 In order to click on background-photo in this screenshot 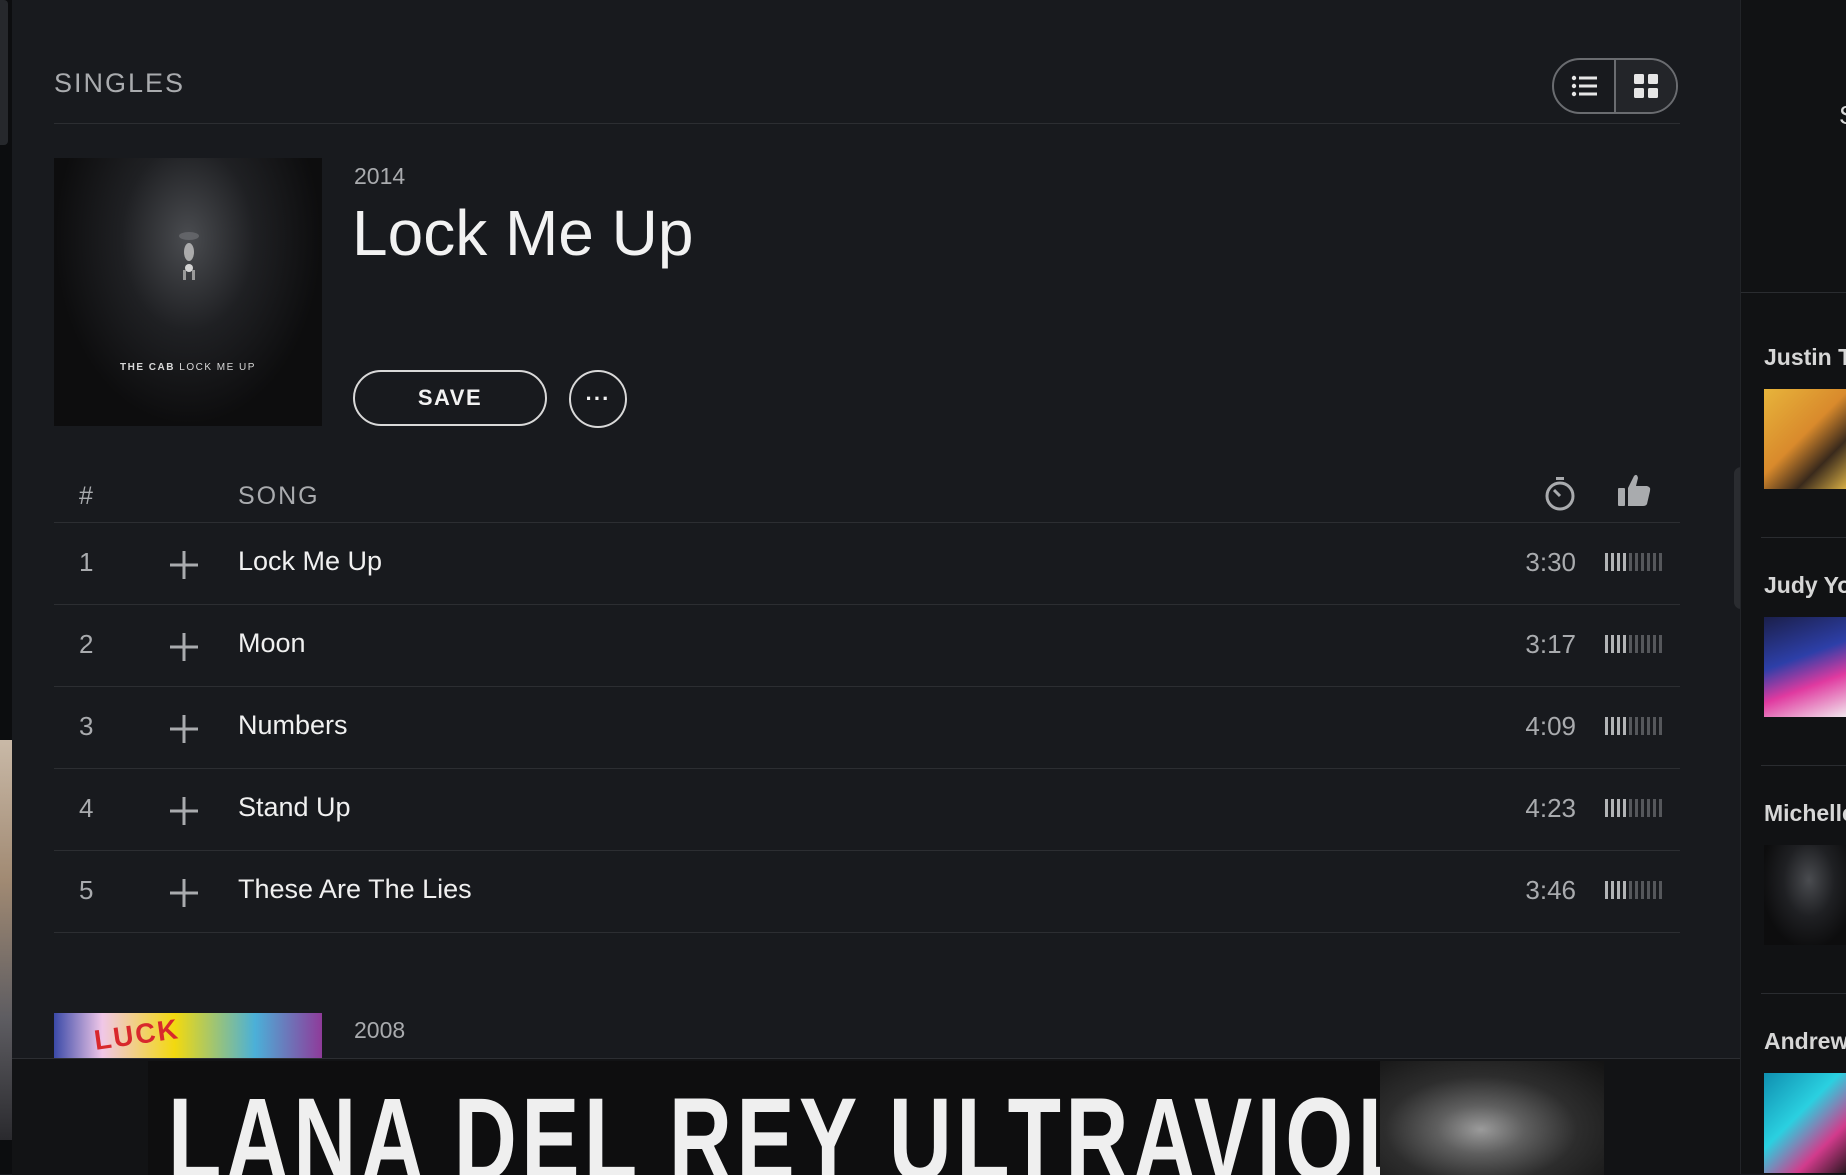, I will do `click(6, 940)`.